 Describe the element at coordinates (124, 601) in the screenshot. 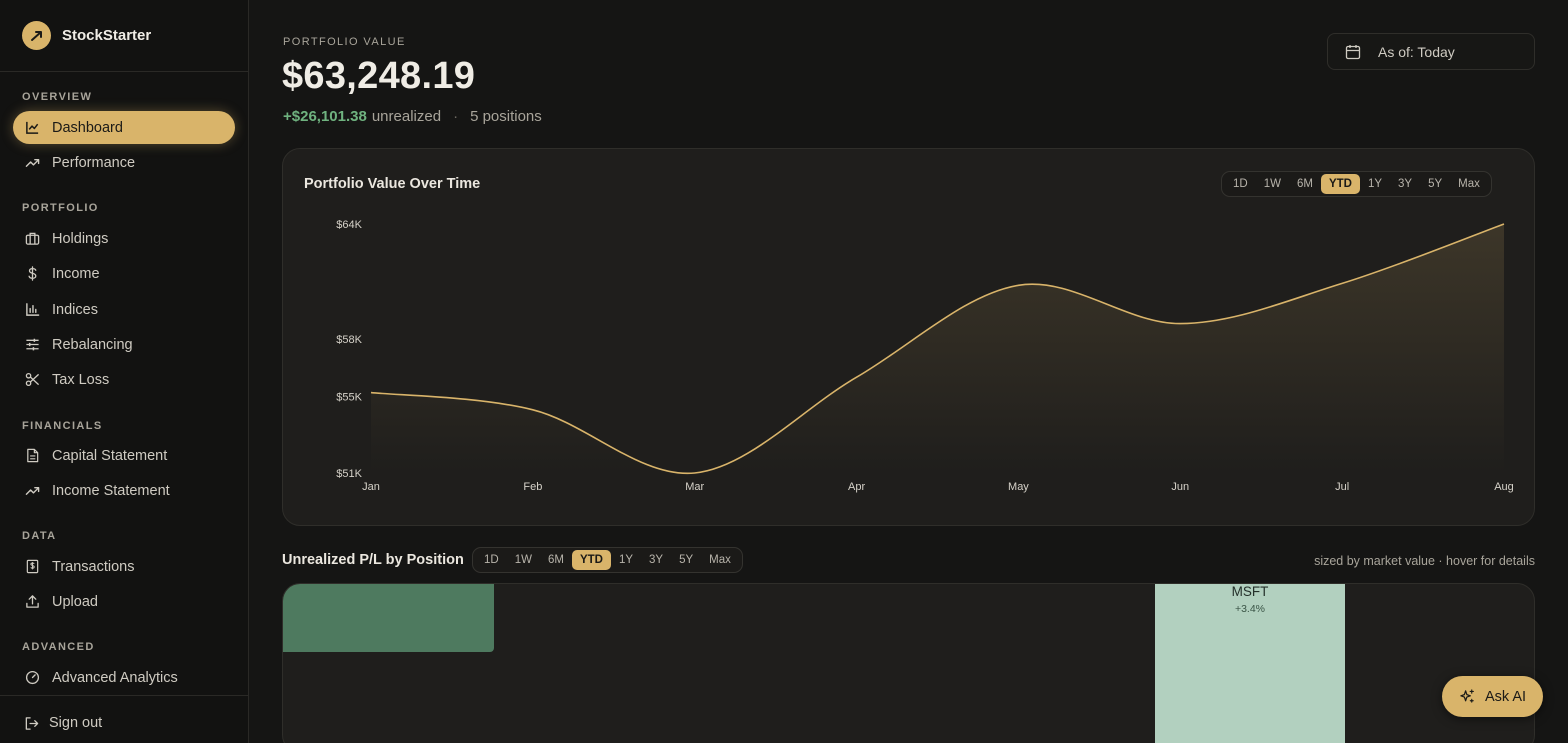

I see `sidebar-item-upload: Upload` at that location.